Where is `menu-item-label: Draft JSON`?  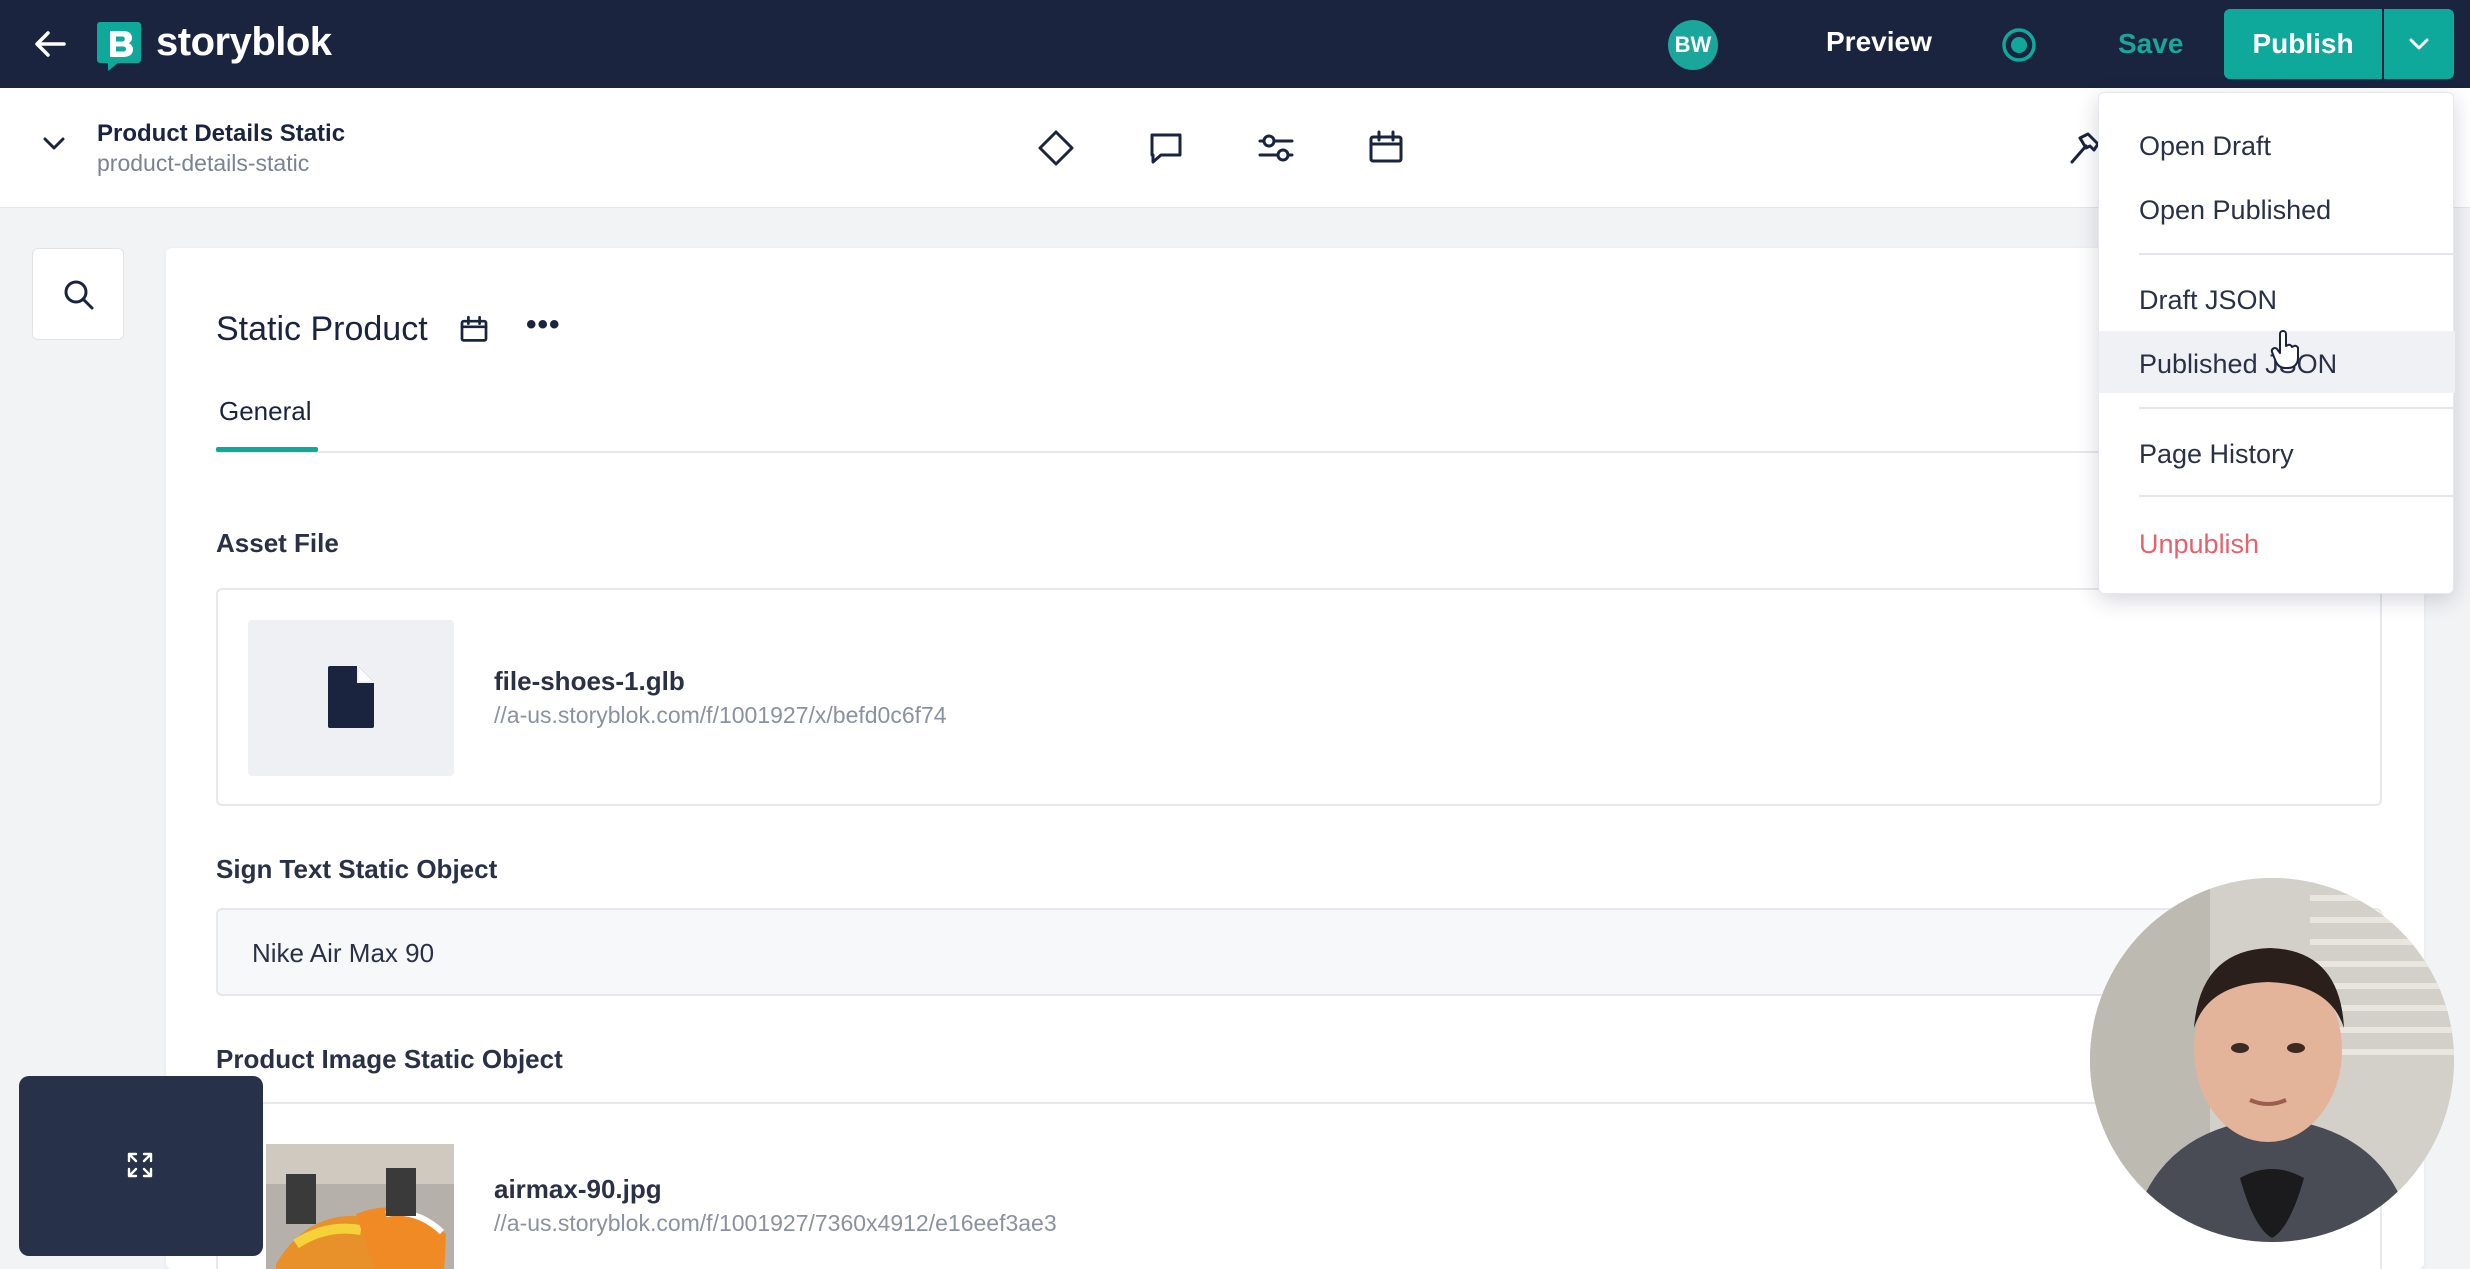
menu-item-label: Draft JSON is located at coordinates (2208, 300).